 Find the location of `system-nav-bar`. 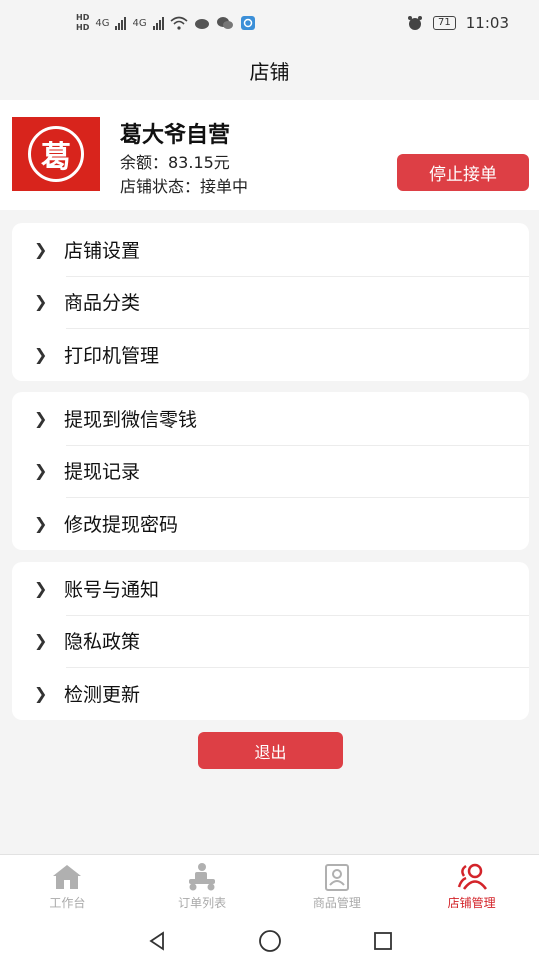

system-nav-bar is located at coordinates (269, 941).